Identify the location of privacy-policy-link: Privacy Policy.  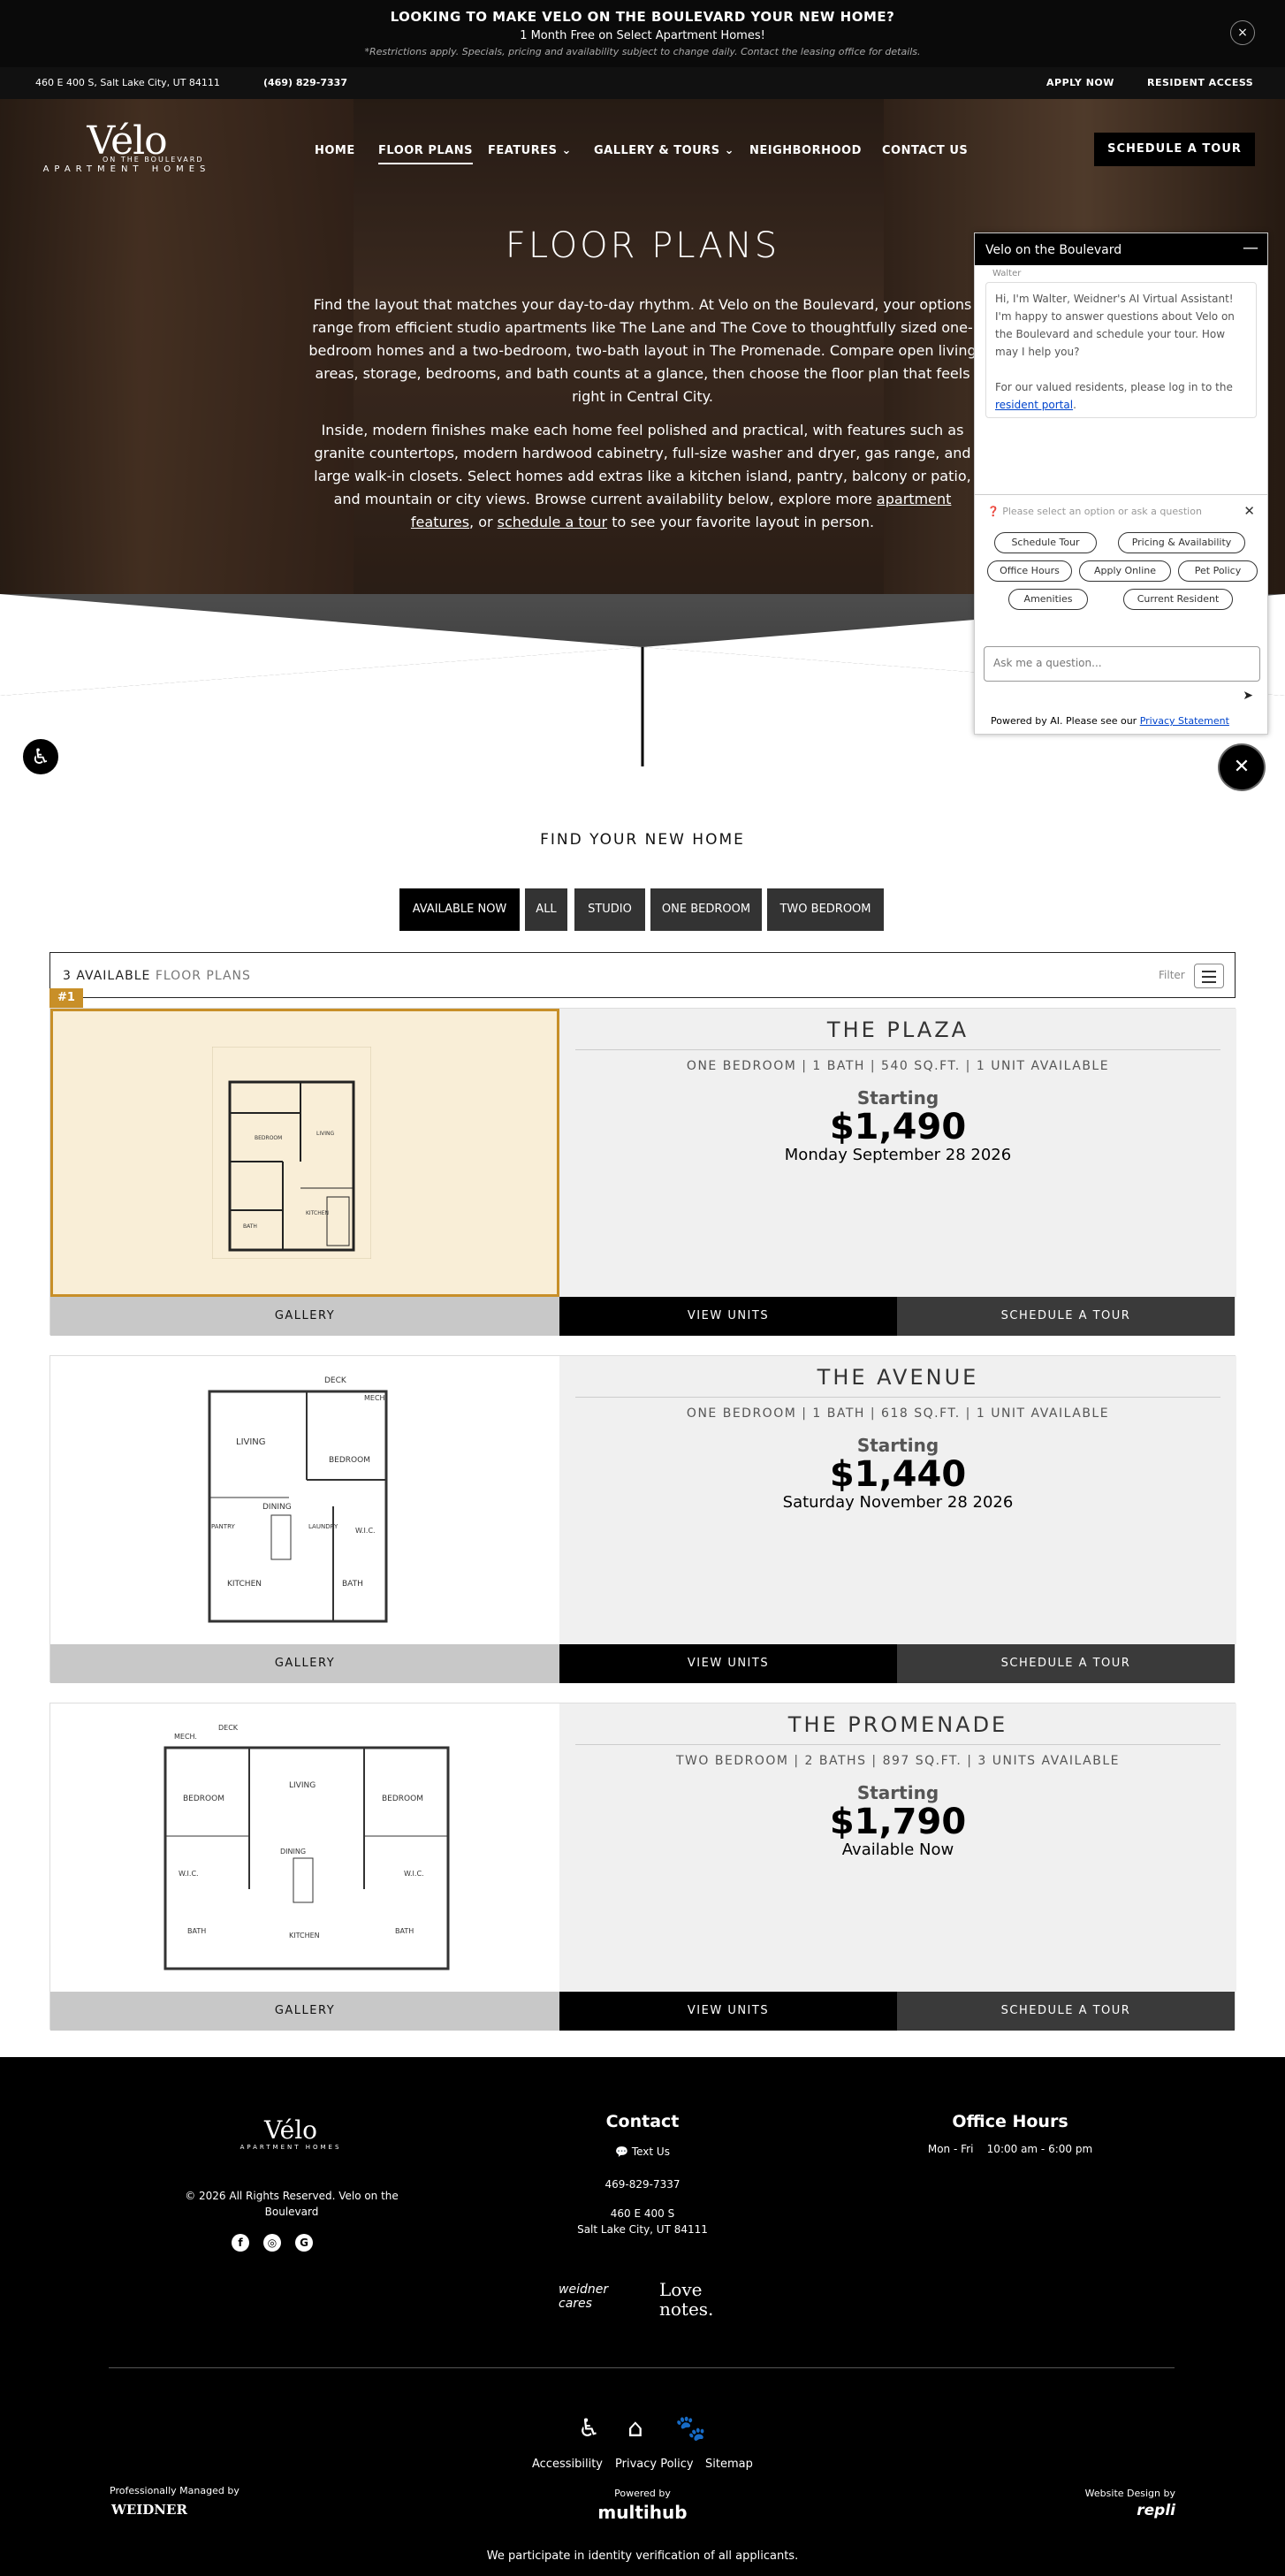
(654, 2464).